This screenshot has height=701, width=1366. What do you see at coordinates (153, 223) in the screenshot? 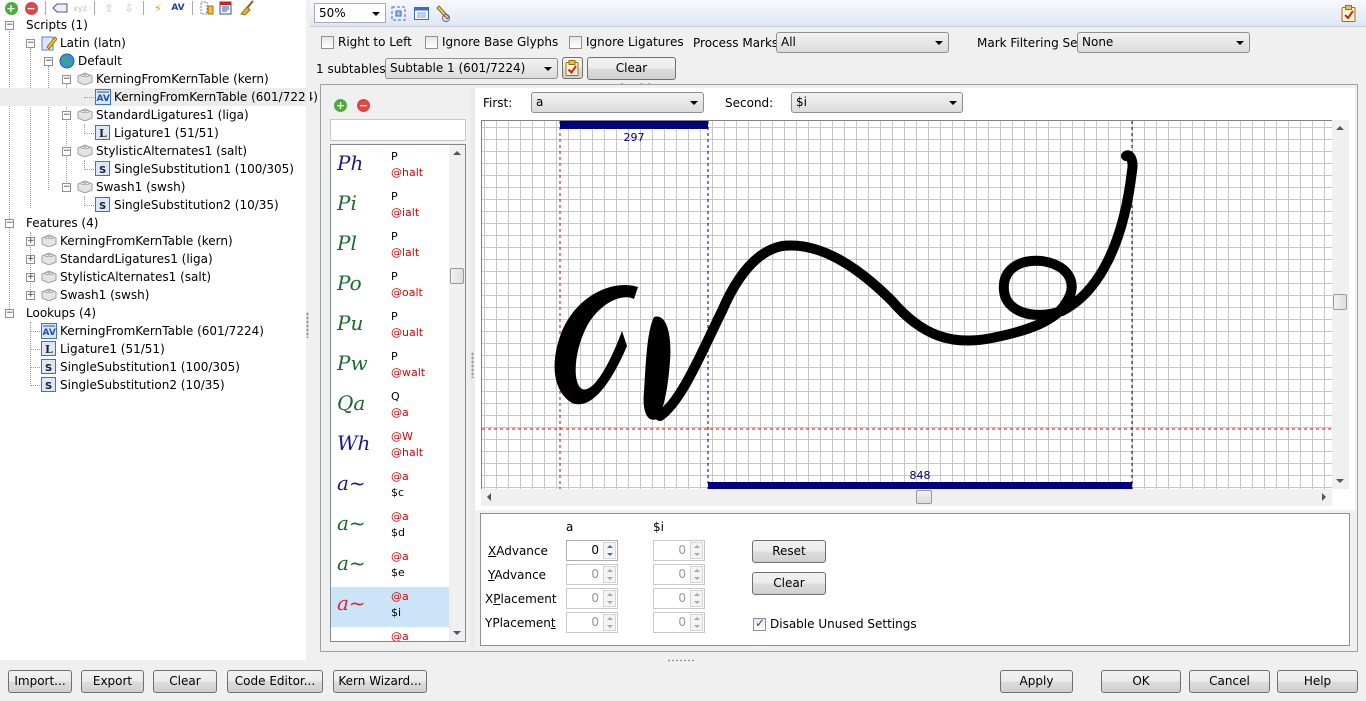
I see `tree-node-features: − Features (4)` at bounding box center [153, 223].